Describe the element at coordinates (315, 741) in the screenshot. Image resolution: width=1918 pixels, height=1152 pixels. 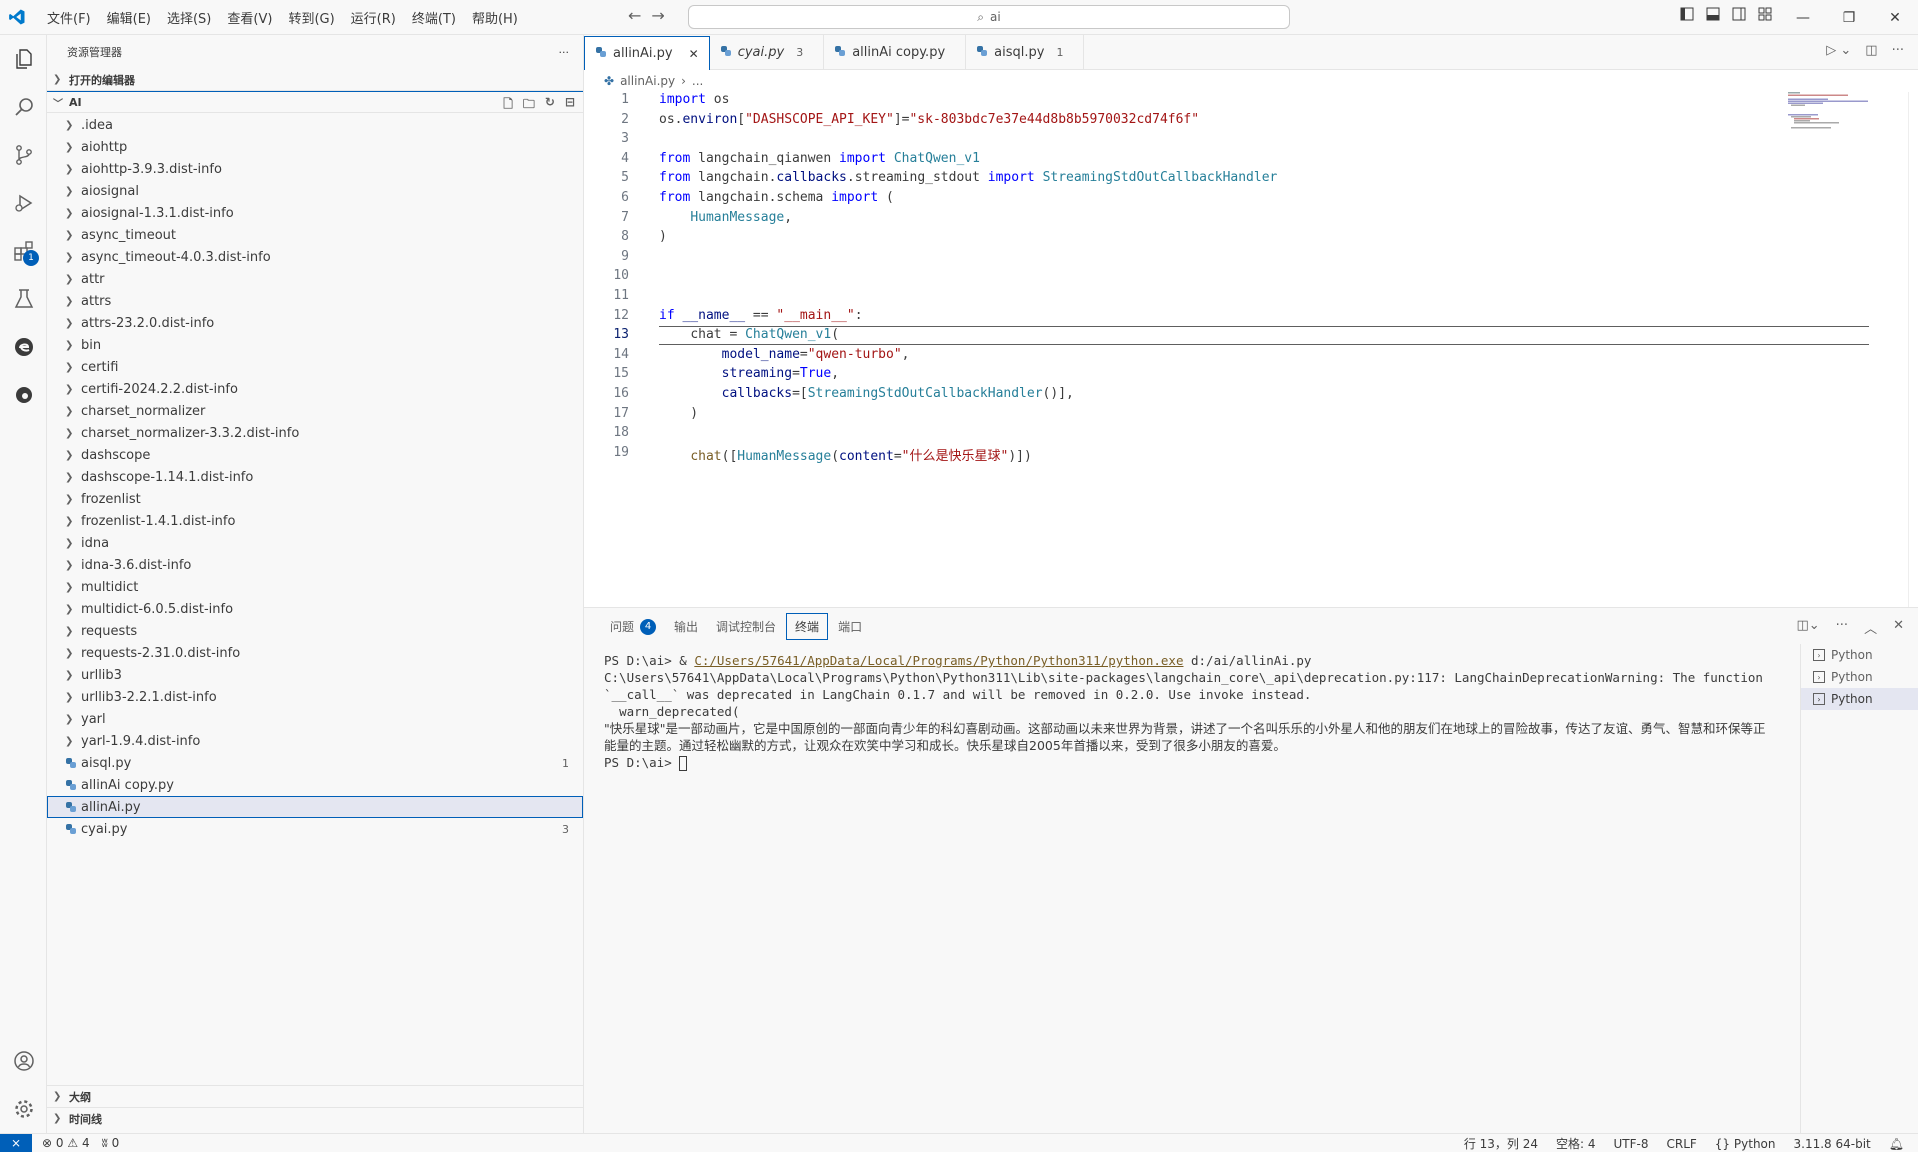
I see `tree-folder: ❯ yarl-1.9.4.dist-info` at that location.